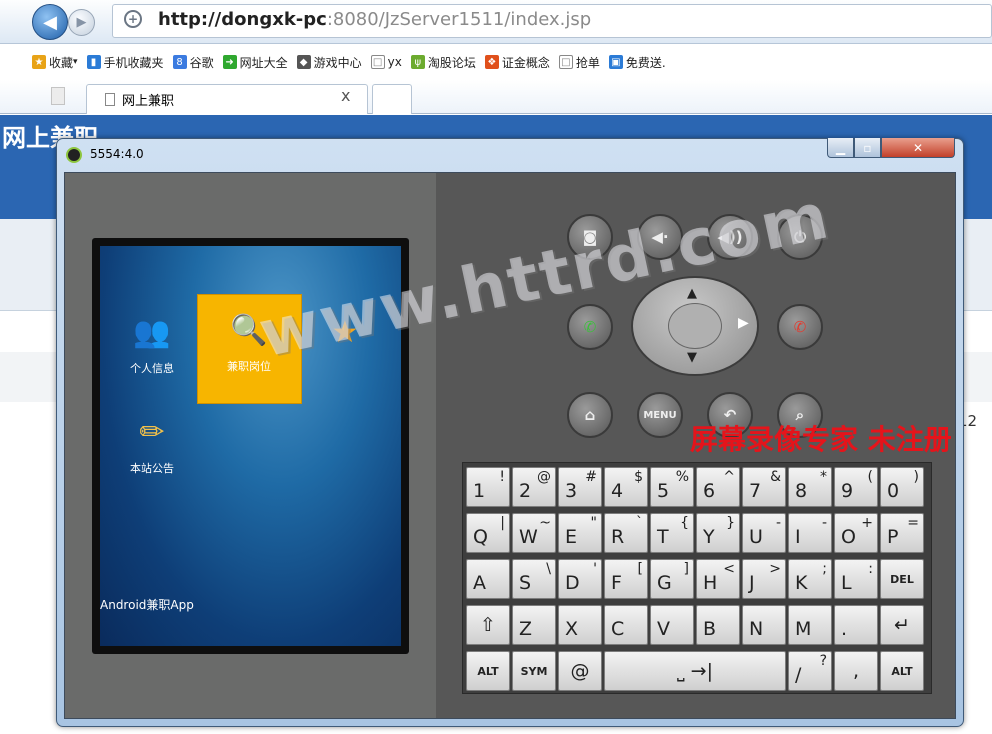 Image resolution: width=992 pixels, height=734 pixels. What do you see at coordinates (718, 487) in the screenshot?
I see `key-6: 6 ^` at bounding box center [718, 487].